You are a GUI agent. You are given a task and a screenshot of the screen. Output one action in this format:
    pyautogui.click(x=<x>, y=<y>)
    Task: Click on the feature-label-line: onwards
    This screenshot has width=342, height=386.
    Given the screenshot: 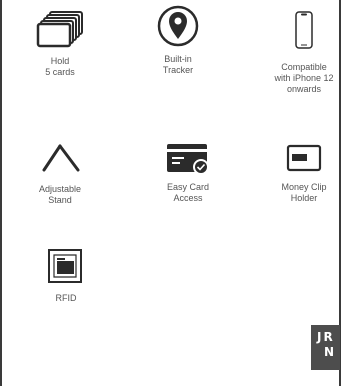 What is the action you would take?
    pyautogui.click(x=304, y=89)
    